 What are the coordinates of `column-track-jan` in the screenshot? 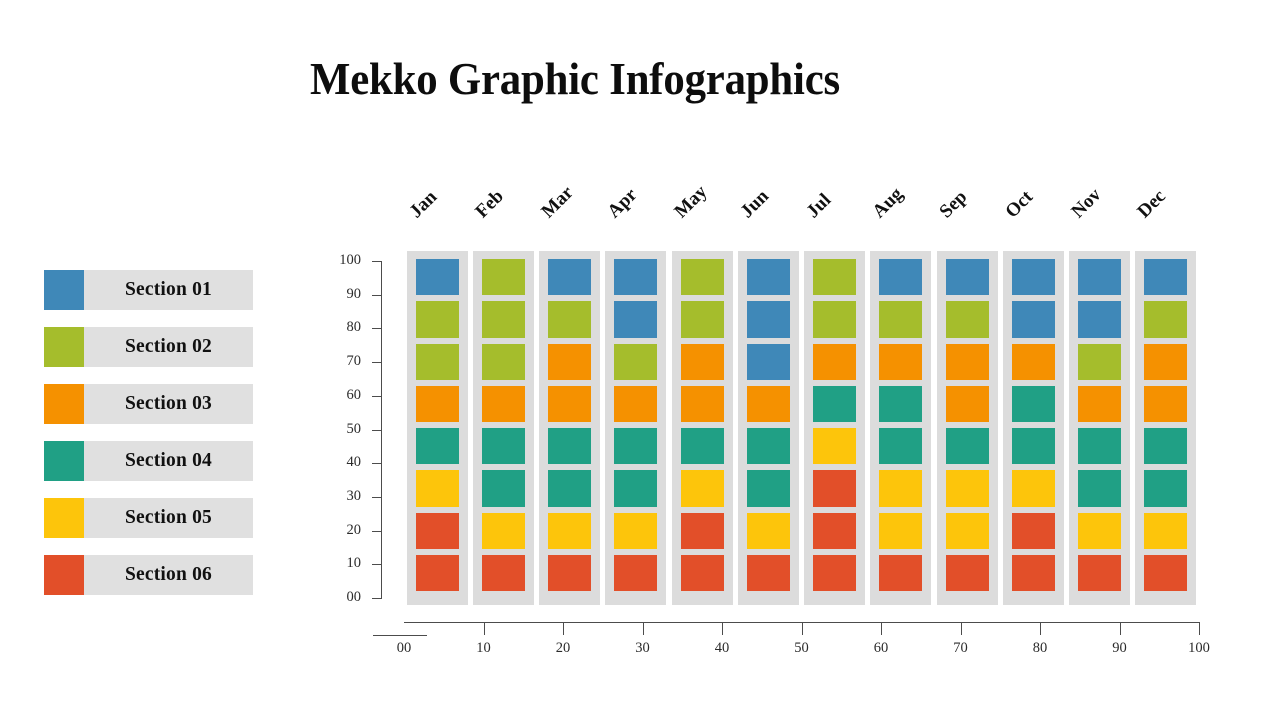 It's located at (437, 428).